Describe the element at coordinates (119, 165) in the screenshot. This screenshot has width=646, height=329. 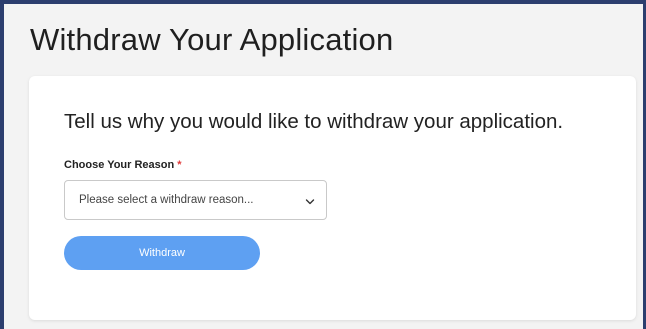
I see `reason-label-text: Choose Your Reason` at that location.